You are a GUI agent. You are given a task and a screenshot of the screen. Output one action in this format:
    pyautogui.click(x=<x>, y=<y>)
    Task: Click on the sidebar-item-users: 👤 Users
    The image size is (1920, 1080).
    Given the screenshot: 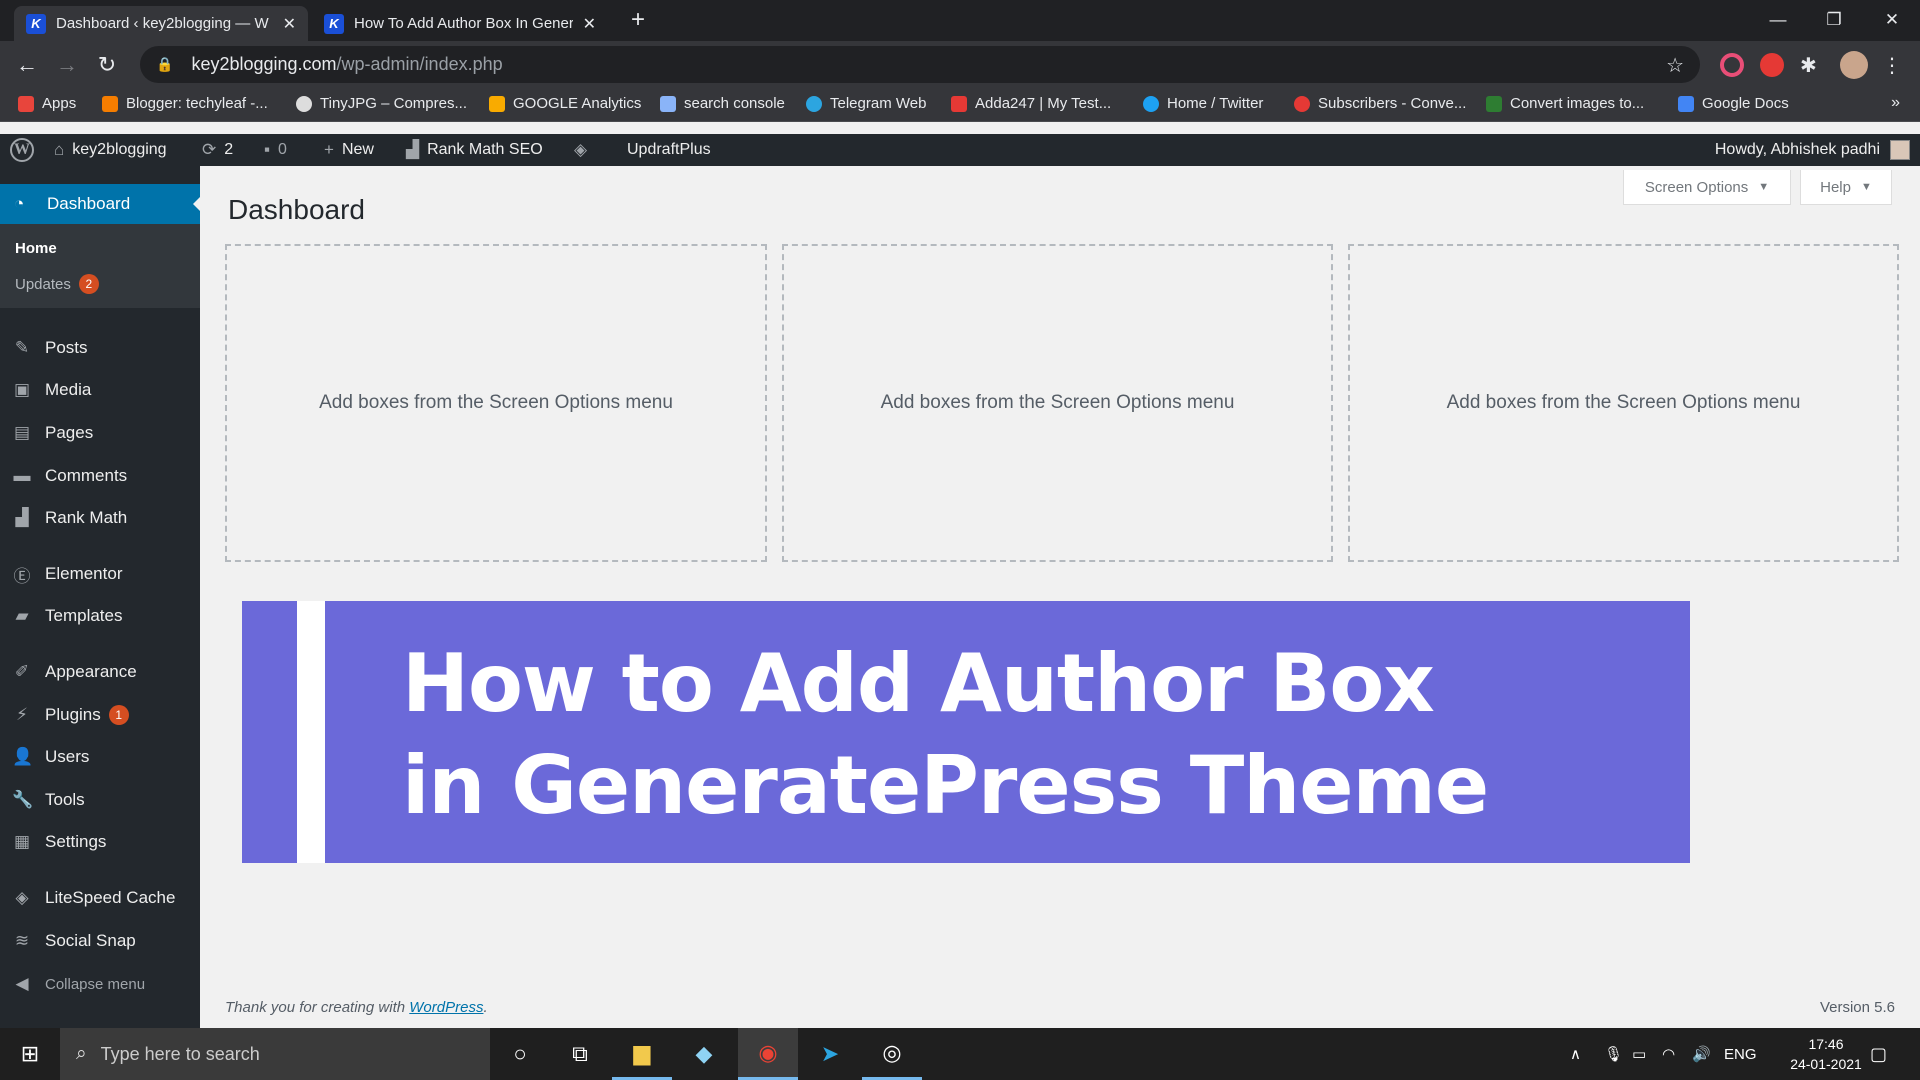 What is the action you would take?
    pyautogui.click(x=100, y=757)
    